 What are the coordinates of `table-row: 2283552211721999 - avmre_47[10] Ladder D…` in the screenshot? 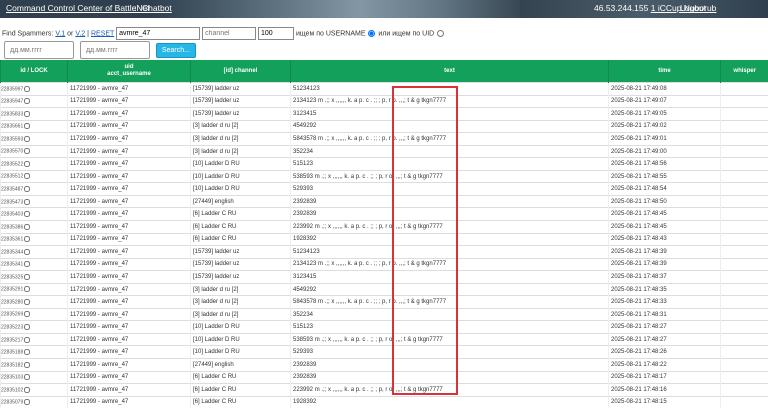 It's located at (384, 164).